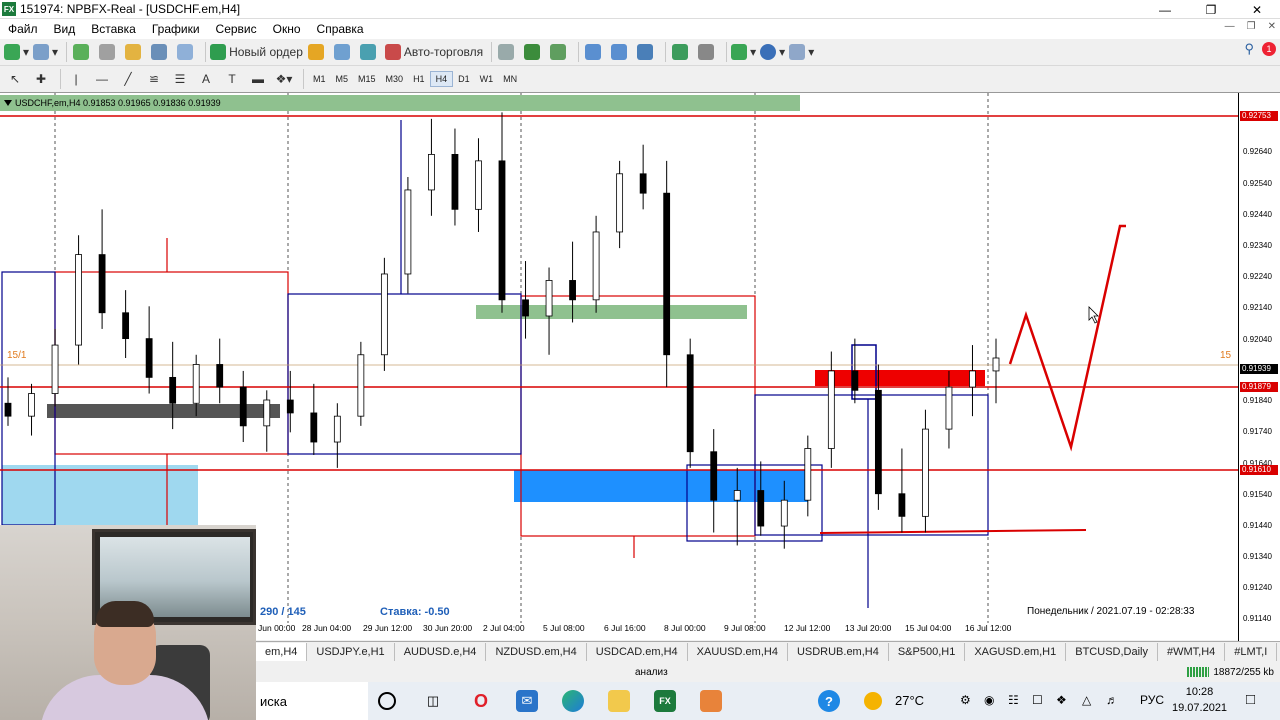  What do you see at coordinates (113, 29) in the screenshot?
I see `menu-insert: Вставка` at bounding box center [113, 29].